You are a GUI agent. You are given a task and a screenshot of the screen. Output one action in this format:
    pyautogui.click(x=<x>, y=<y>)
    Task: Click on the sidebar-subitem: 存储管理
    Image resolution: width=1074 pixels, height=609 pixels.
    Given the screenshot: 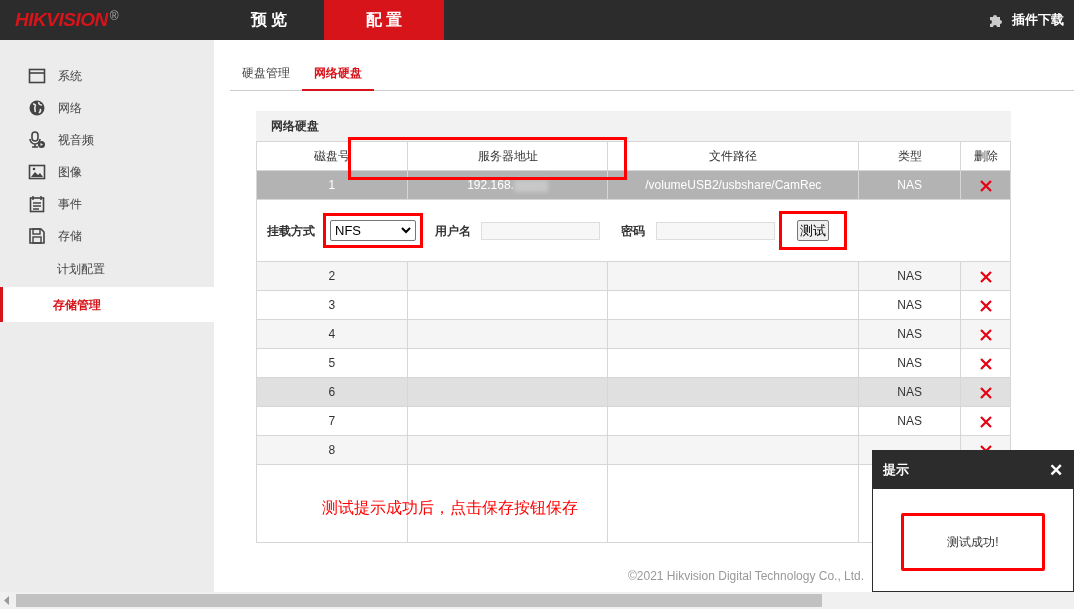 What is the action you would take?
    pyautogui.click(x=107, y=304)
    